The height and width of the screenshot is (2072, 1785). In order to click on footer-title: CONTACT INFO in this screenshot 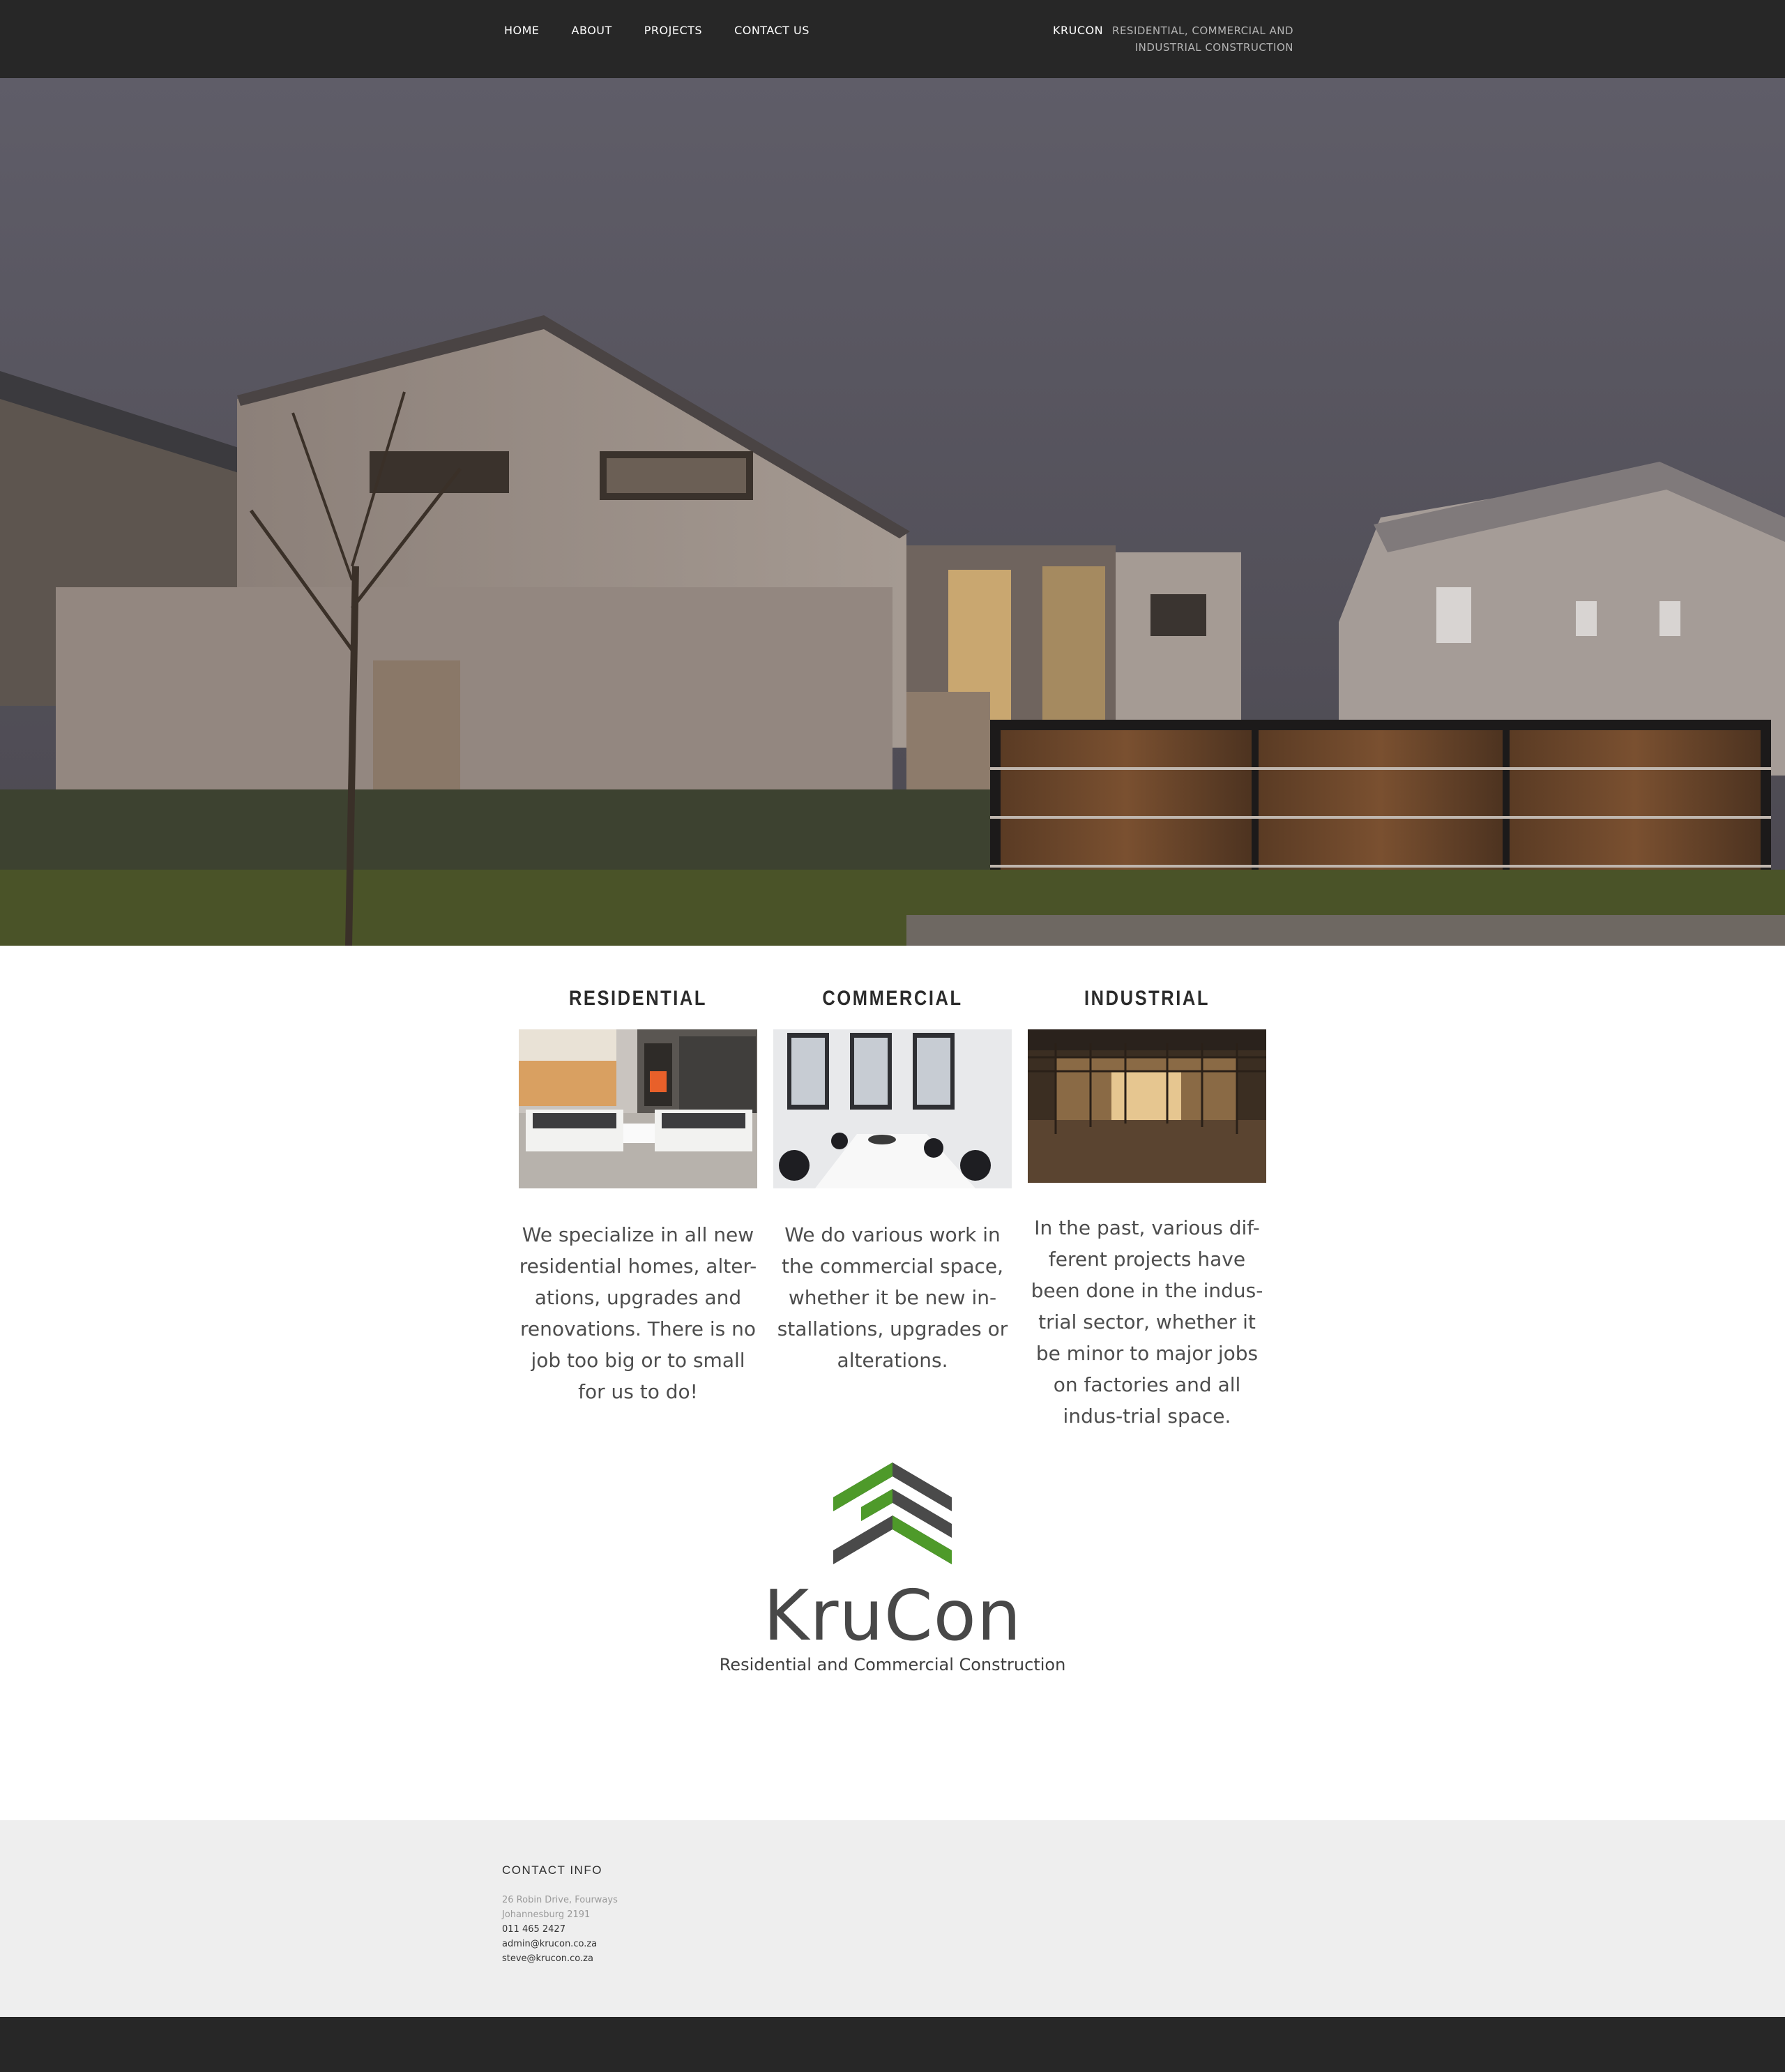, I will do `click(552, 1870)`.